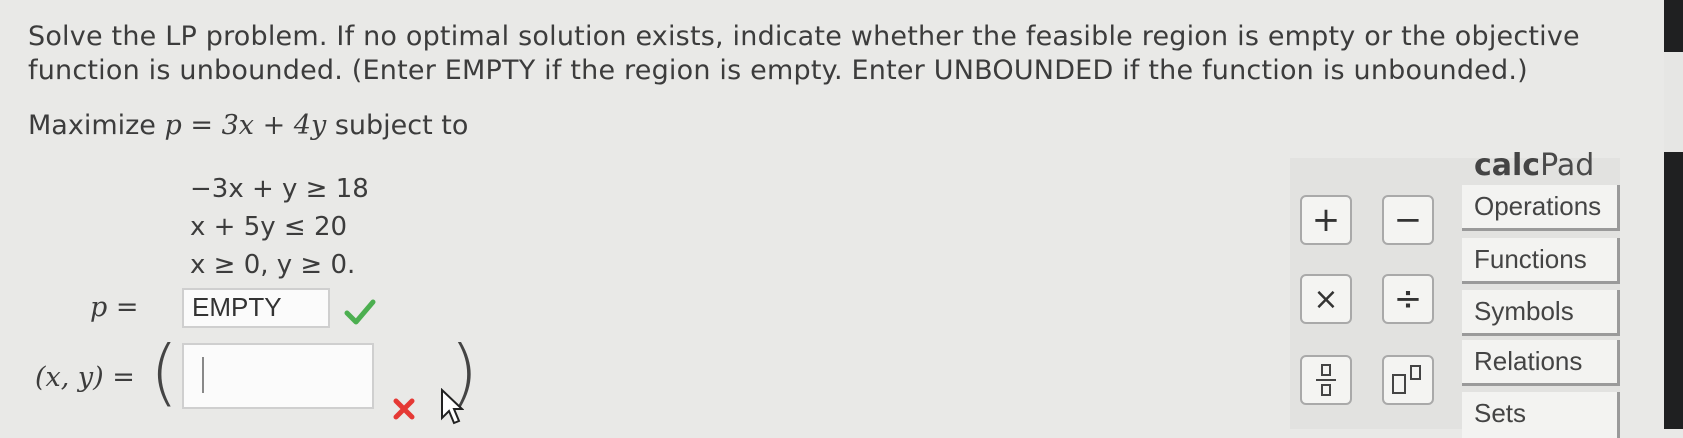  What do you see at coordinates (256, 308) in the screenshot?
I see `p-answer-input: EMPTY` at bounding box center [256, 308].